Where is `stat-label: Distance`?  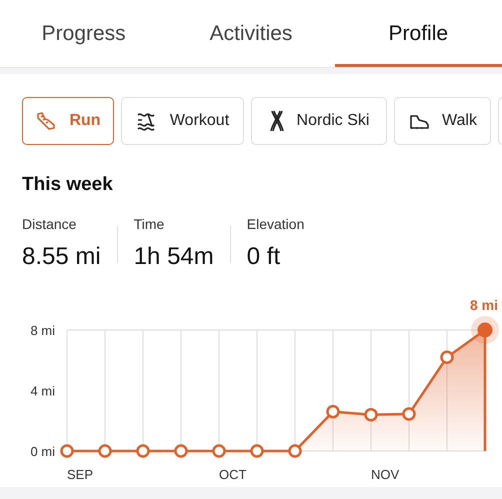 stat-label: Distance is located at coordinates (50, 224).